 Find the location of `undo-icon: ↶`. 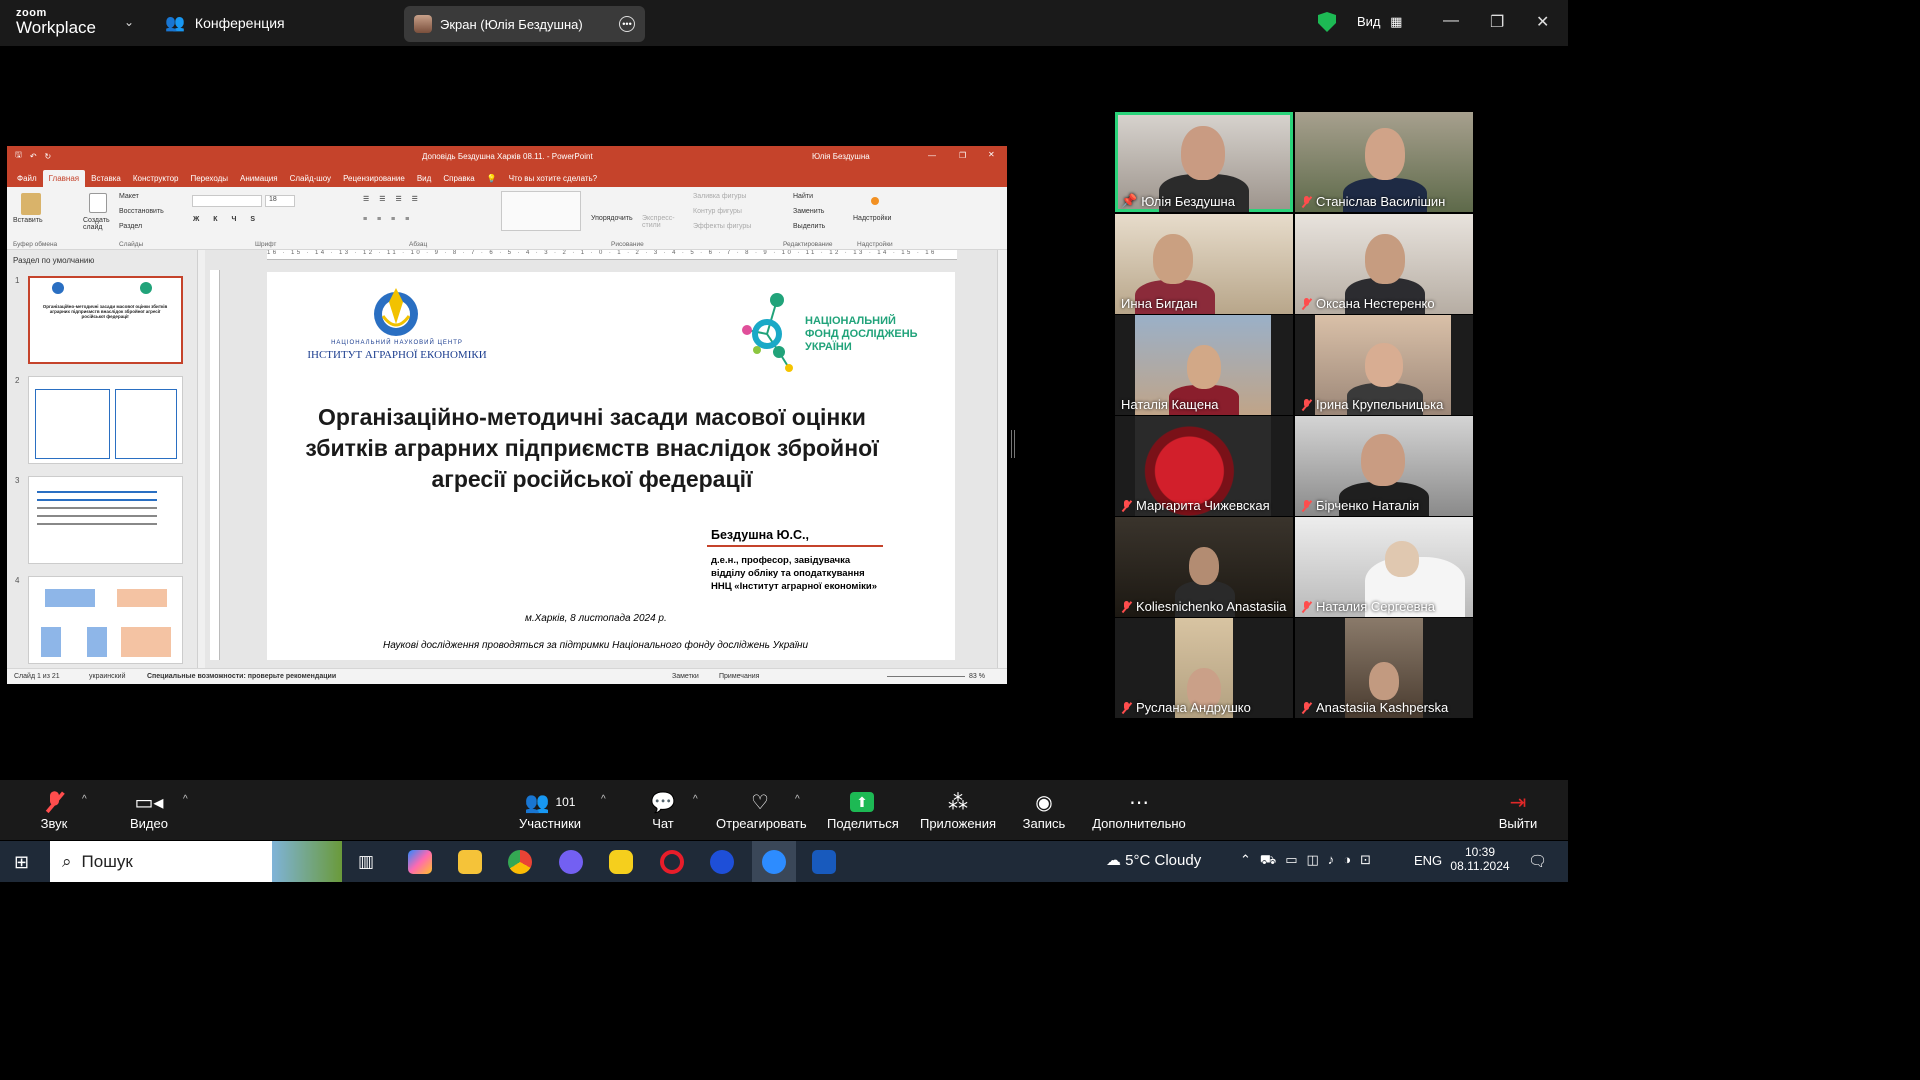

undo-icon: ↶ is located at coordinates (33, 156).